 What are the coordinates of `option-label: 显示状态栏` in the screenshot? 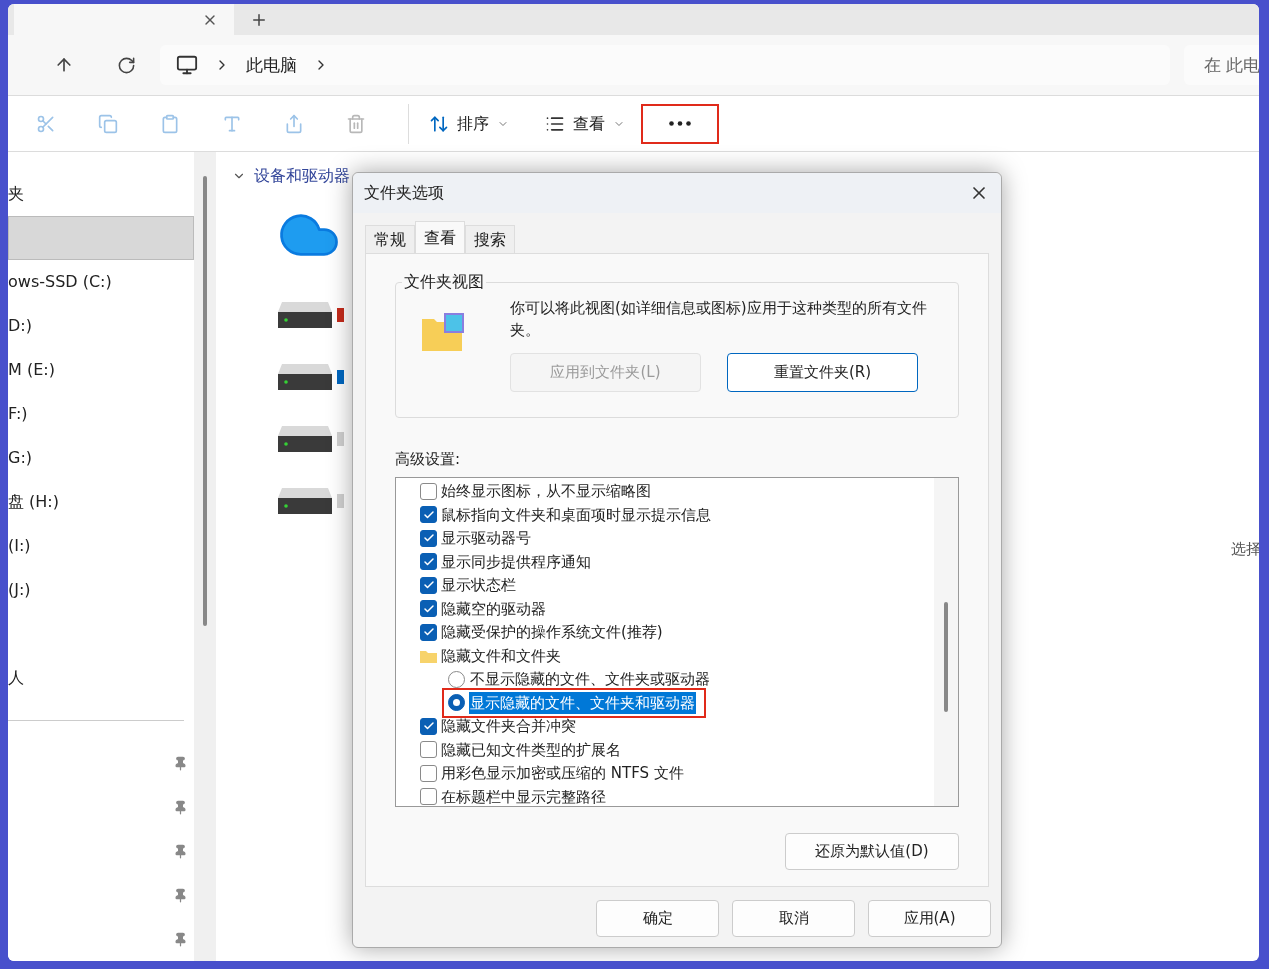 It's located at (478, 585).